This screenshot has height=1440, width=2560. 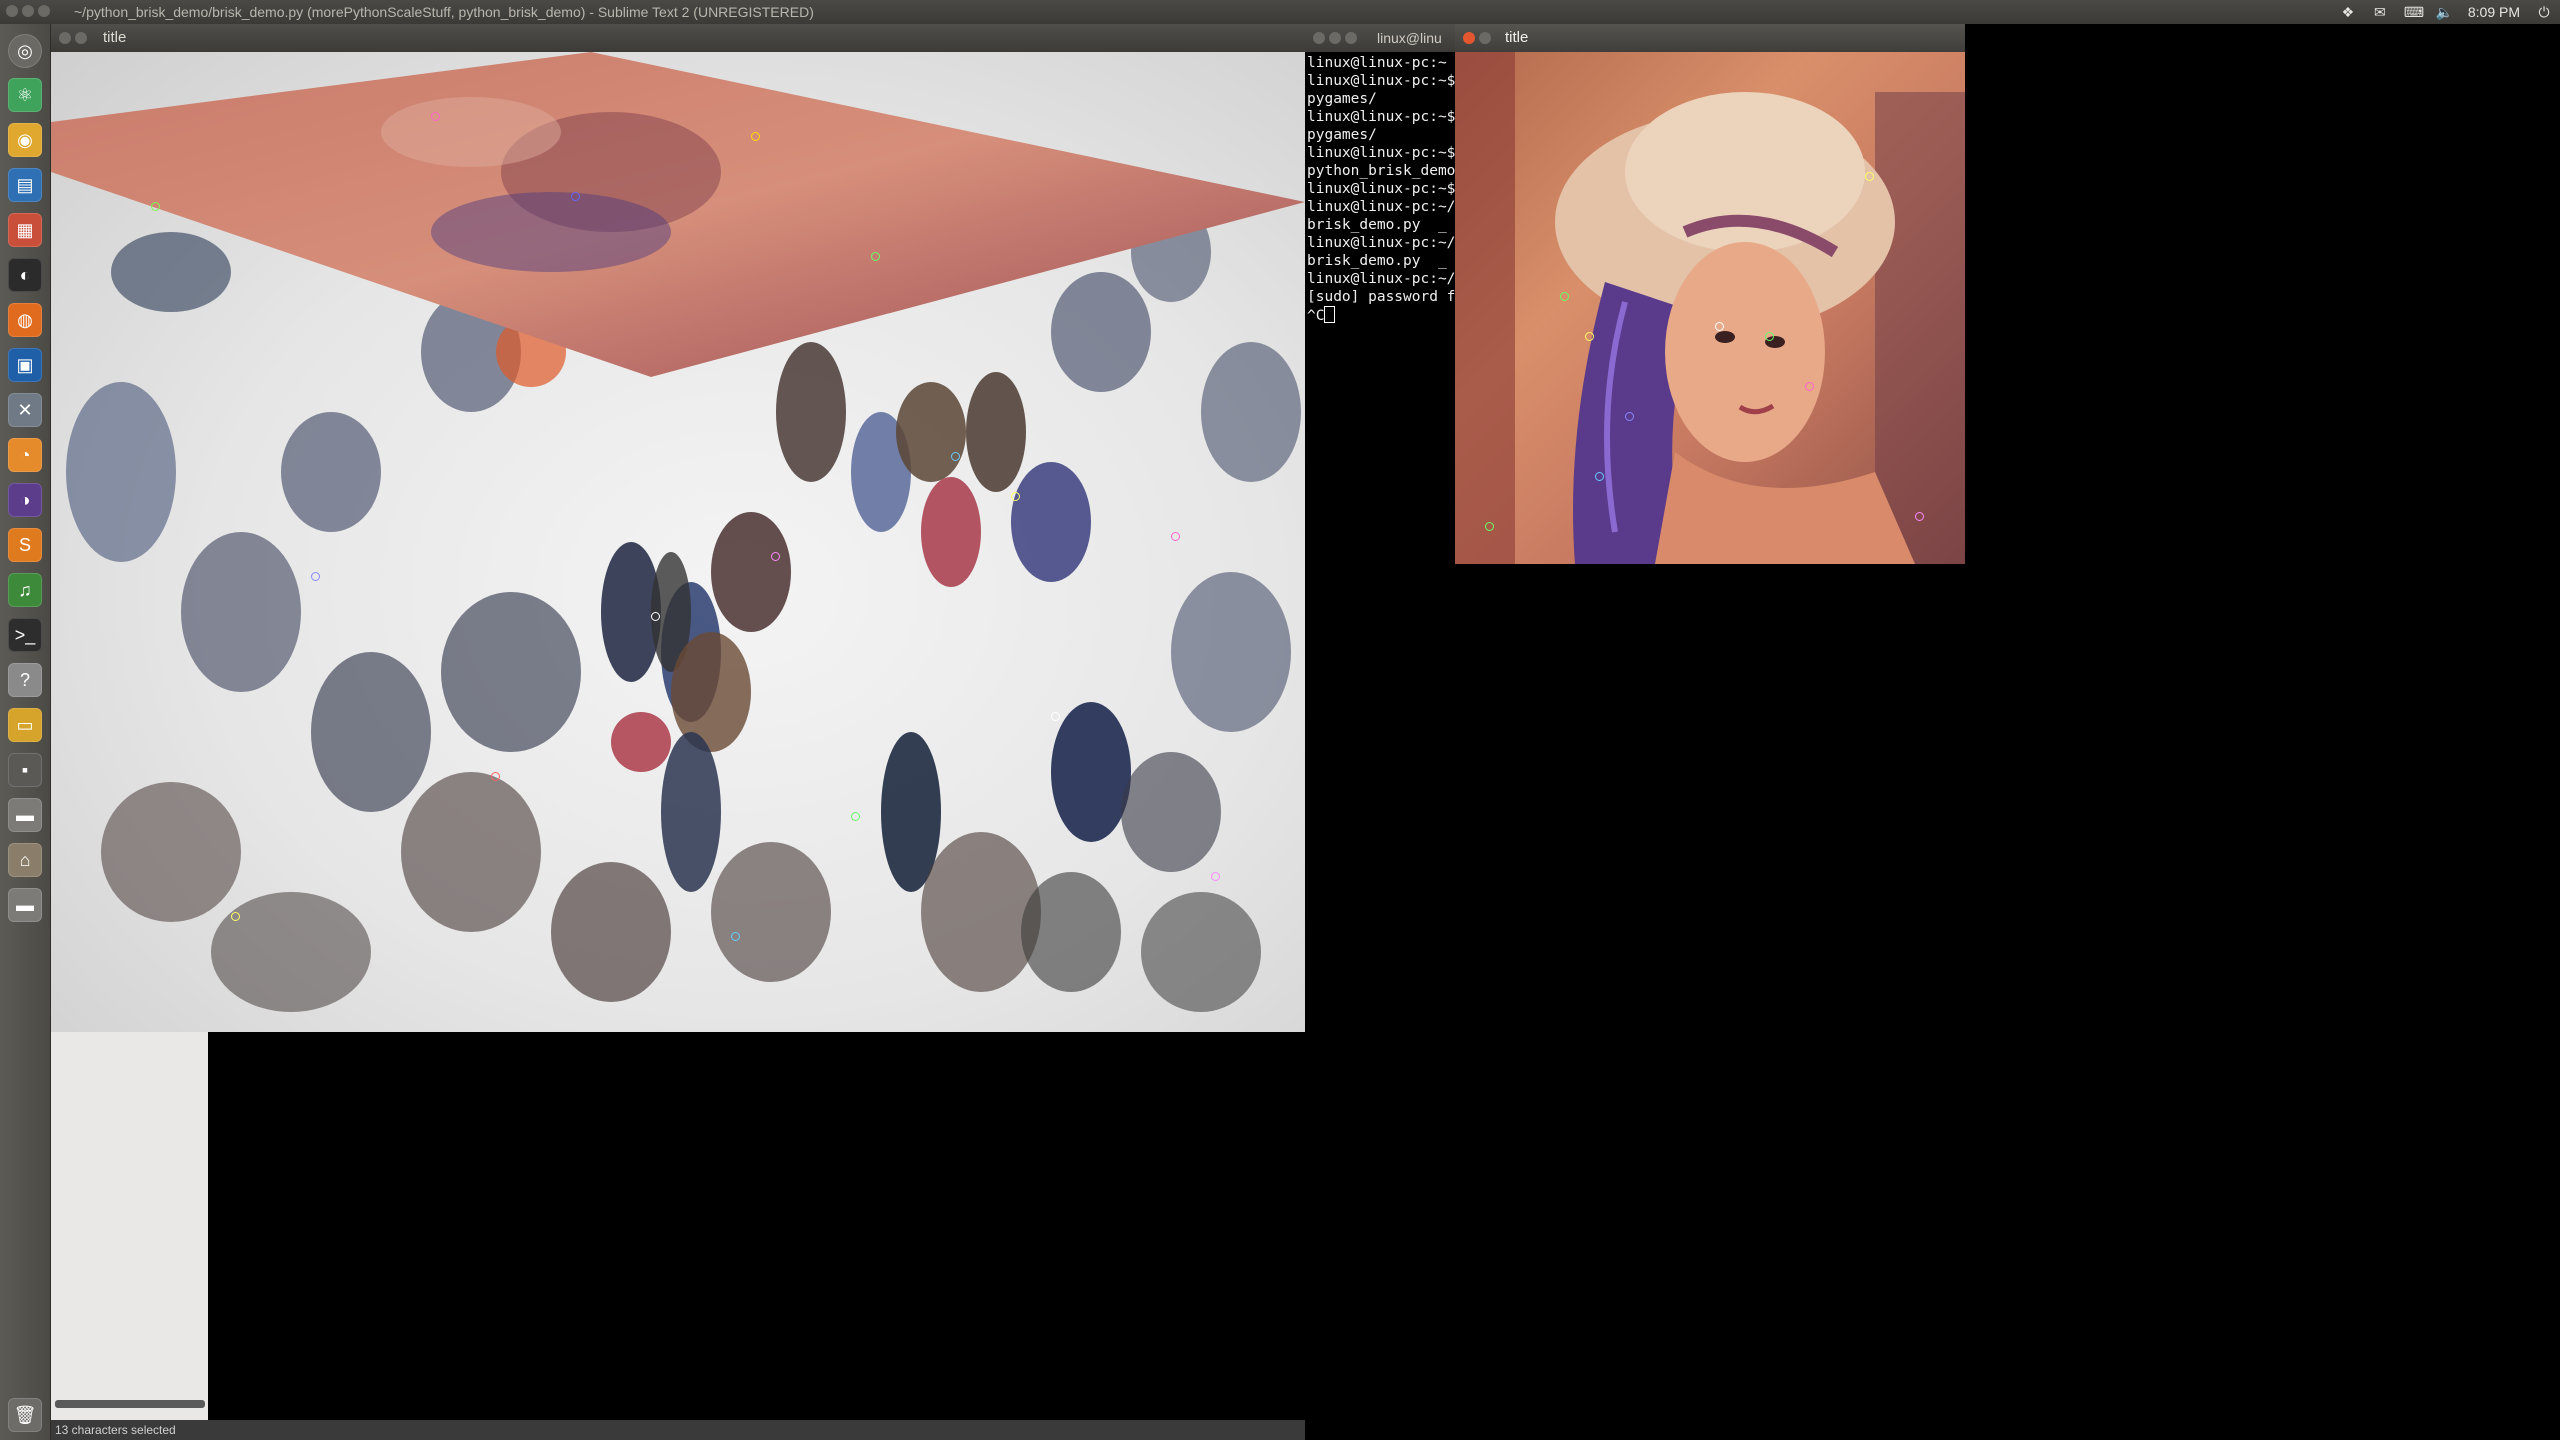 I want to click on terminal-titlebar: linux@linu, so click(x=1380, y=38).